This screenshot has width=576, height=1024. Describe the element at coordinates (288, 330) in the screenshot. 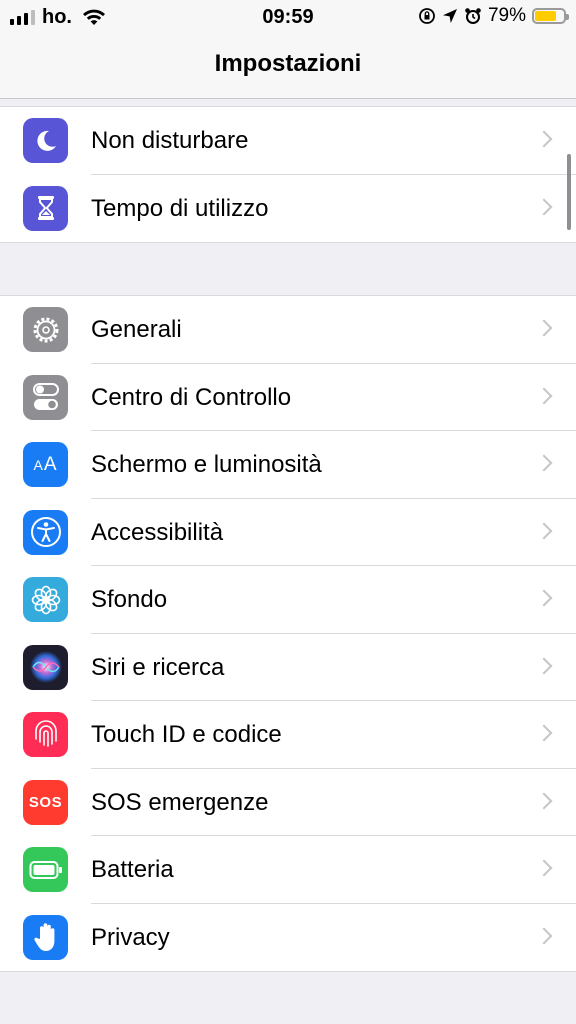

I see `settings-row-generali: Generali` at that location.